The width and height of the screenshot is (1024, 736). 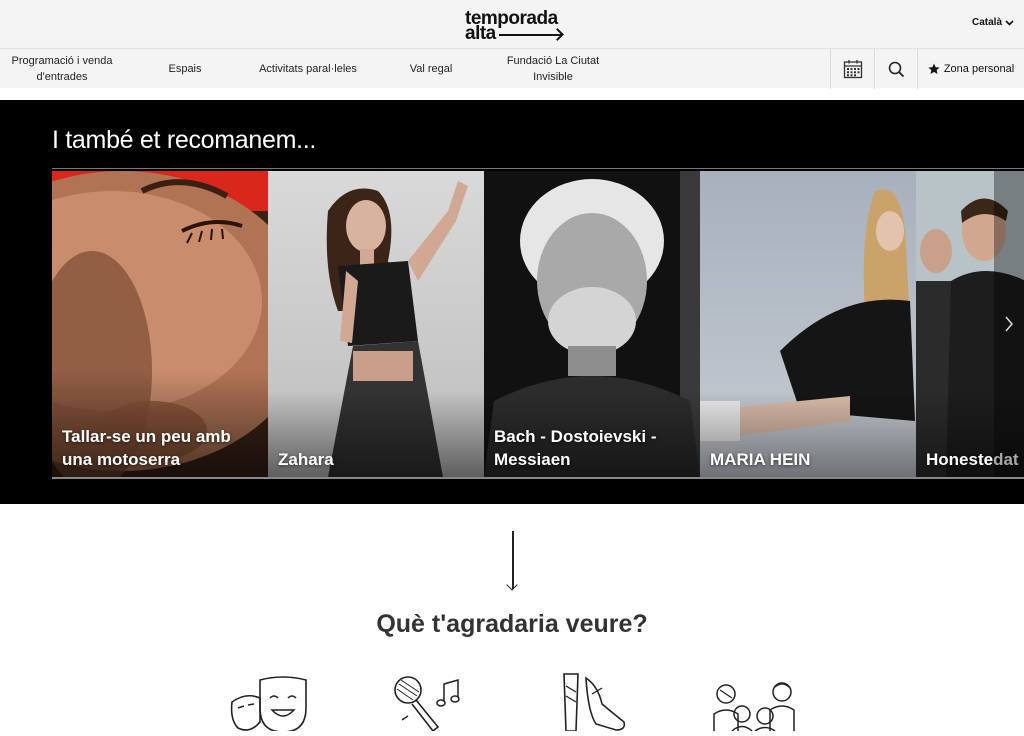 What do you see at coordinates (512, 624) in the screenshot?
I see `section-question: Què t'agradaria veure?` at bounding box center [512, 624].